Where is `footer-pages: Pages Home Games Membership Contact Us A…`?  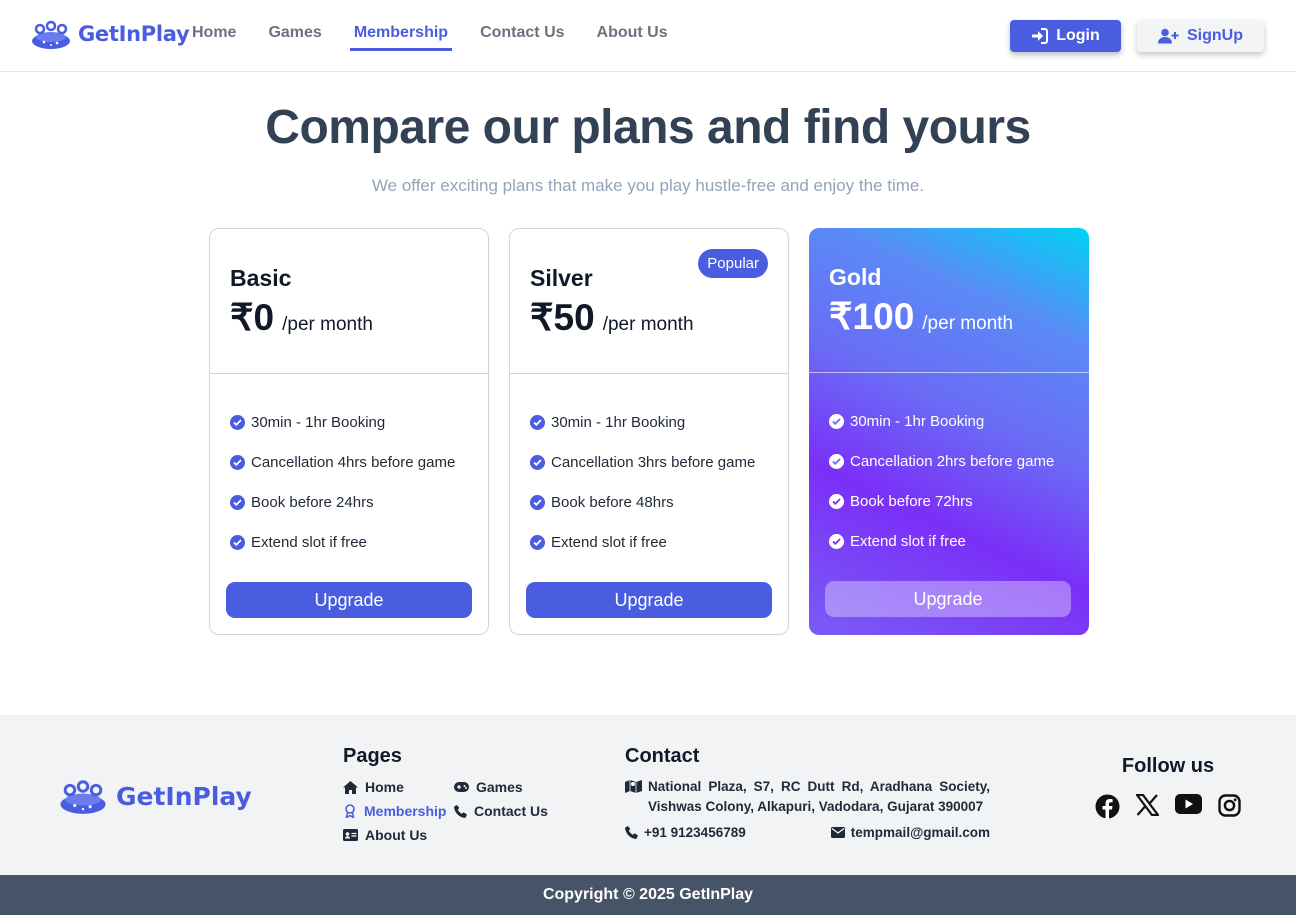
footer-pages: Pages Home Games Membership Contact Us A… is located at coordinates (453, 794).